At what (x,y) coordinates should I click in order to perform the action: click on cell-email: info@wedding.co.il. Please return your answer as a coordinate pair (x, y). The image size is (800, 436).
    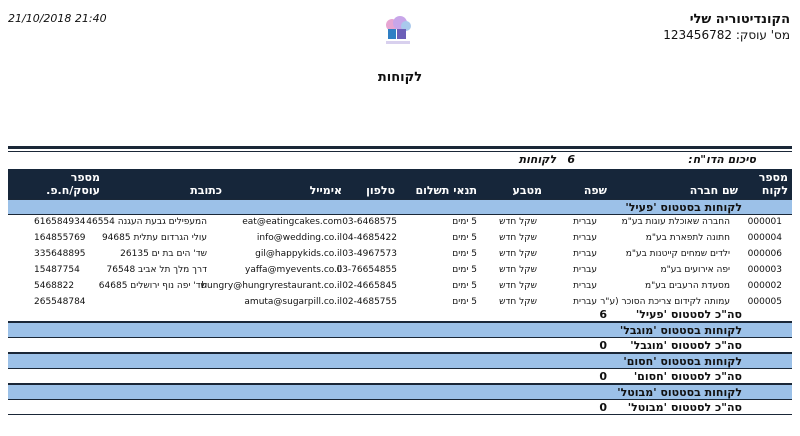
    Looking at the image, I should click on (299, 238).